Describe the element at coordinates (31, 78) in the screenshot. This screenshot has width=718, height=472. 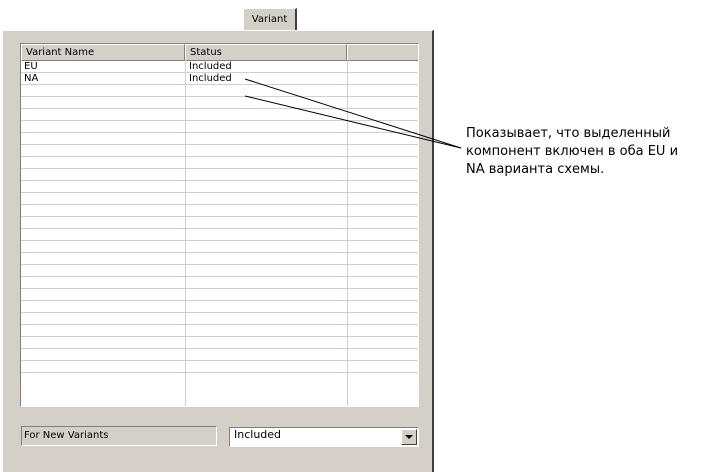
I see `variant-name-cell: NA` at that location.